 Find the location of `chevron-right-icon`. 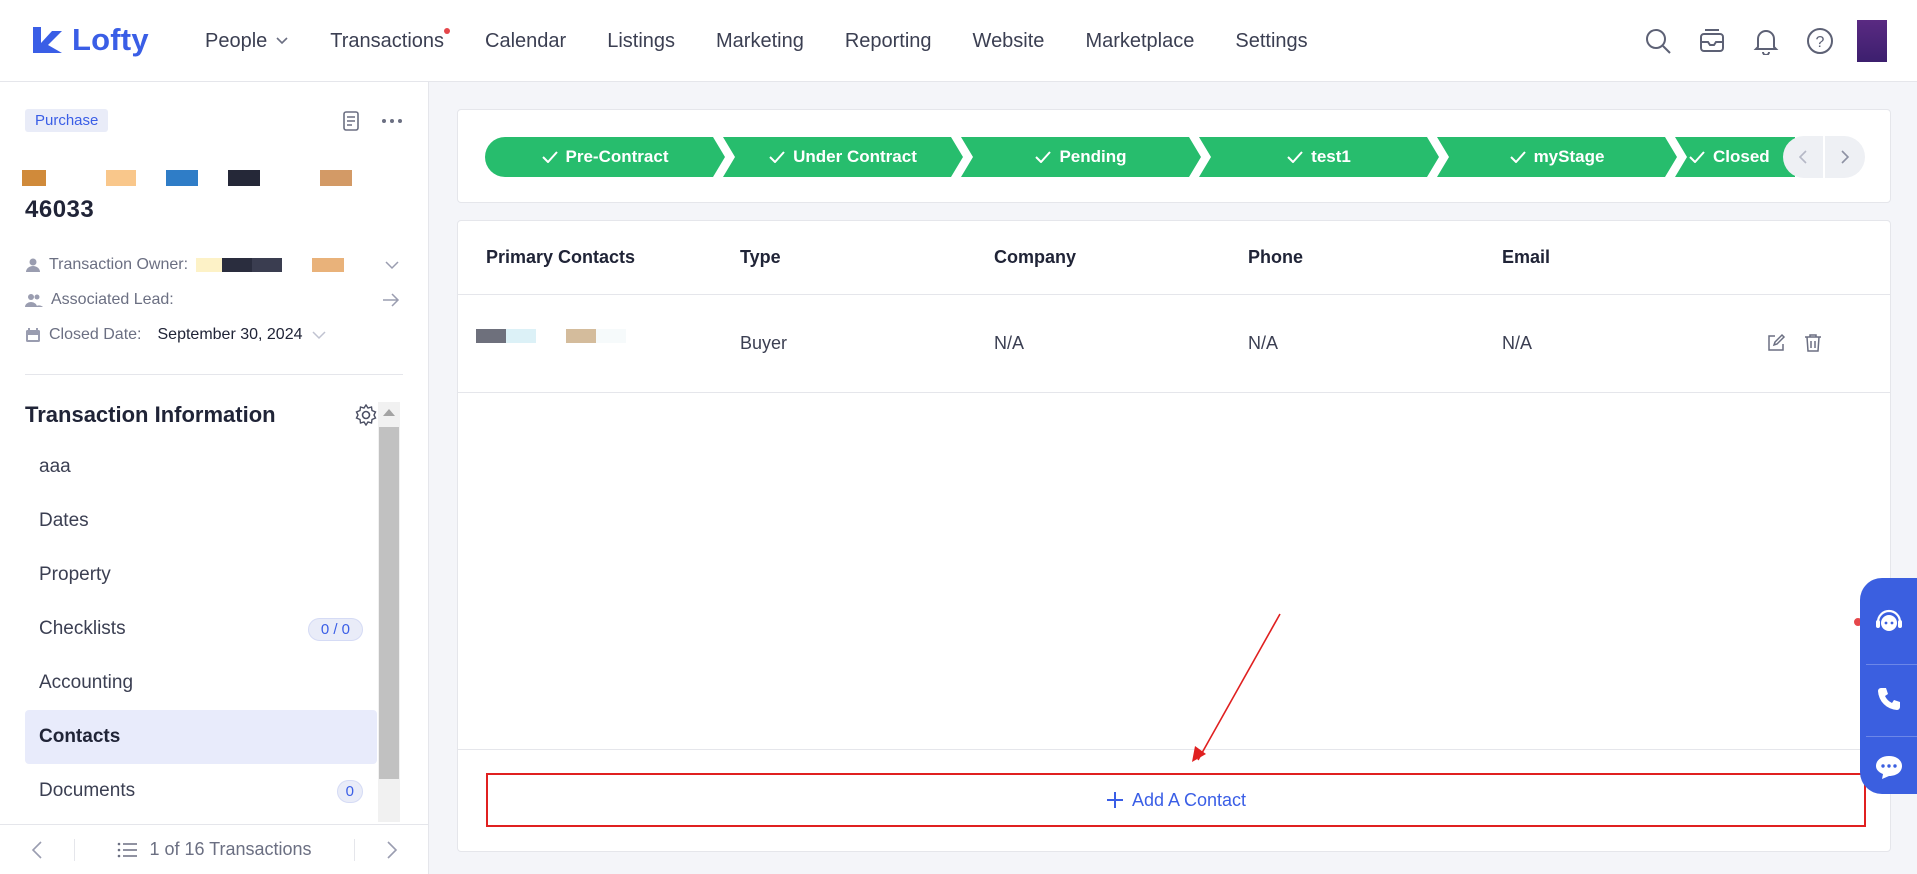

chevron-right-icon is located at coordinates (392, 849).